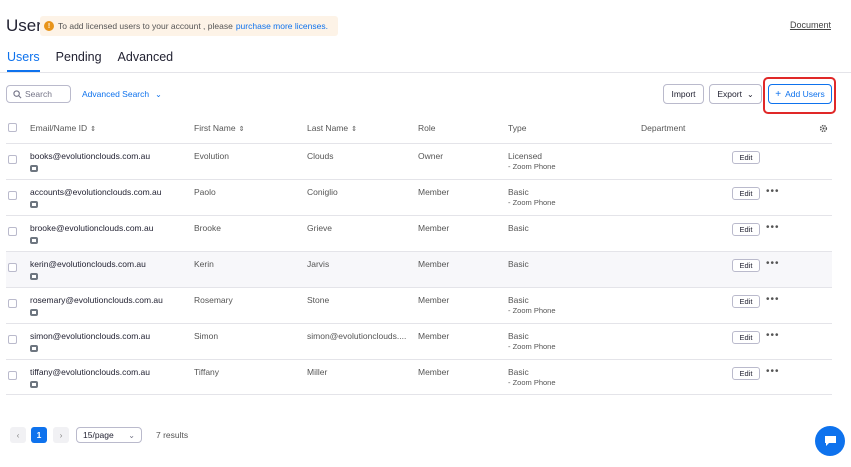 Image resolution: width=851 pixels, height=467 pixels. I want to click on search-placeholder: Search, so click(38, 94).